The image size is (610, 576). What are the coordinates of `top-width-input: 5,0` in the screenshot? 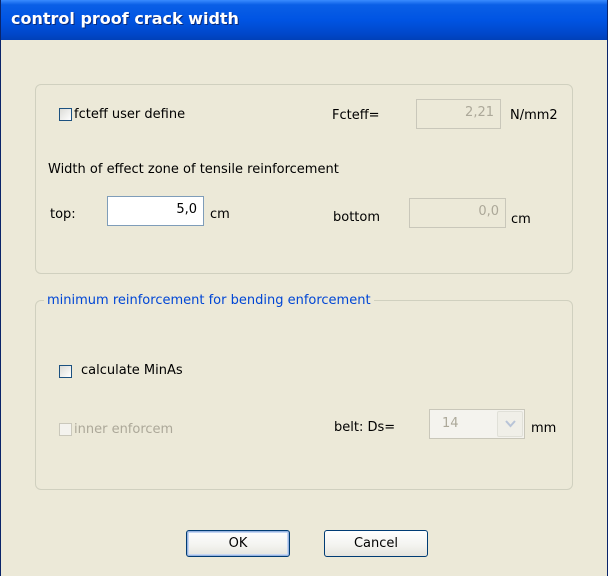 It's located at (155, 211).